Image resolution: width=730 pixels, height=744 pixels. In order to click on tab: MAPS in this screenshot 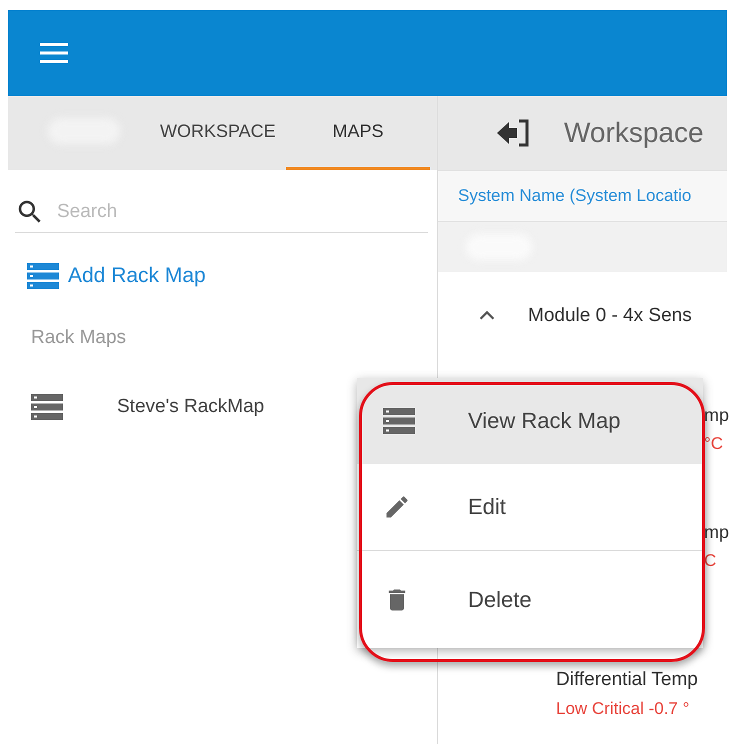, I will do `click(358, 133)`.